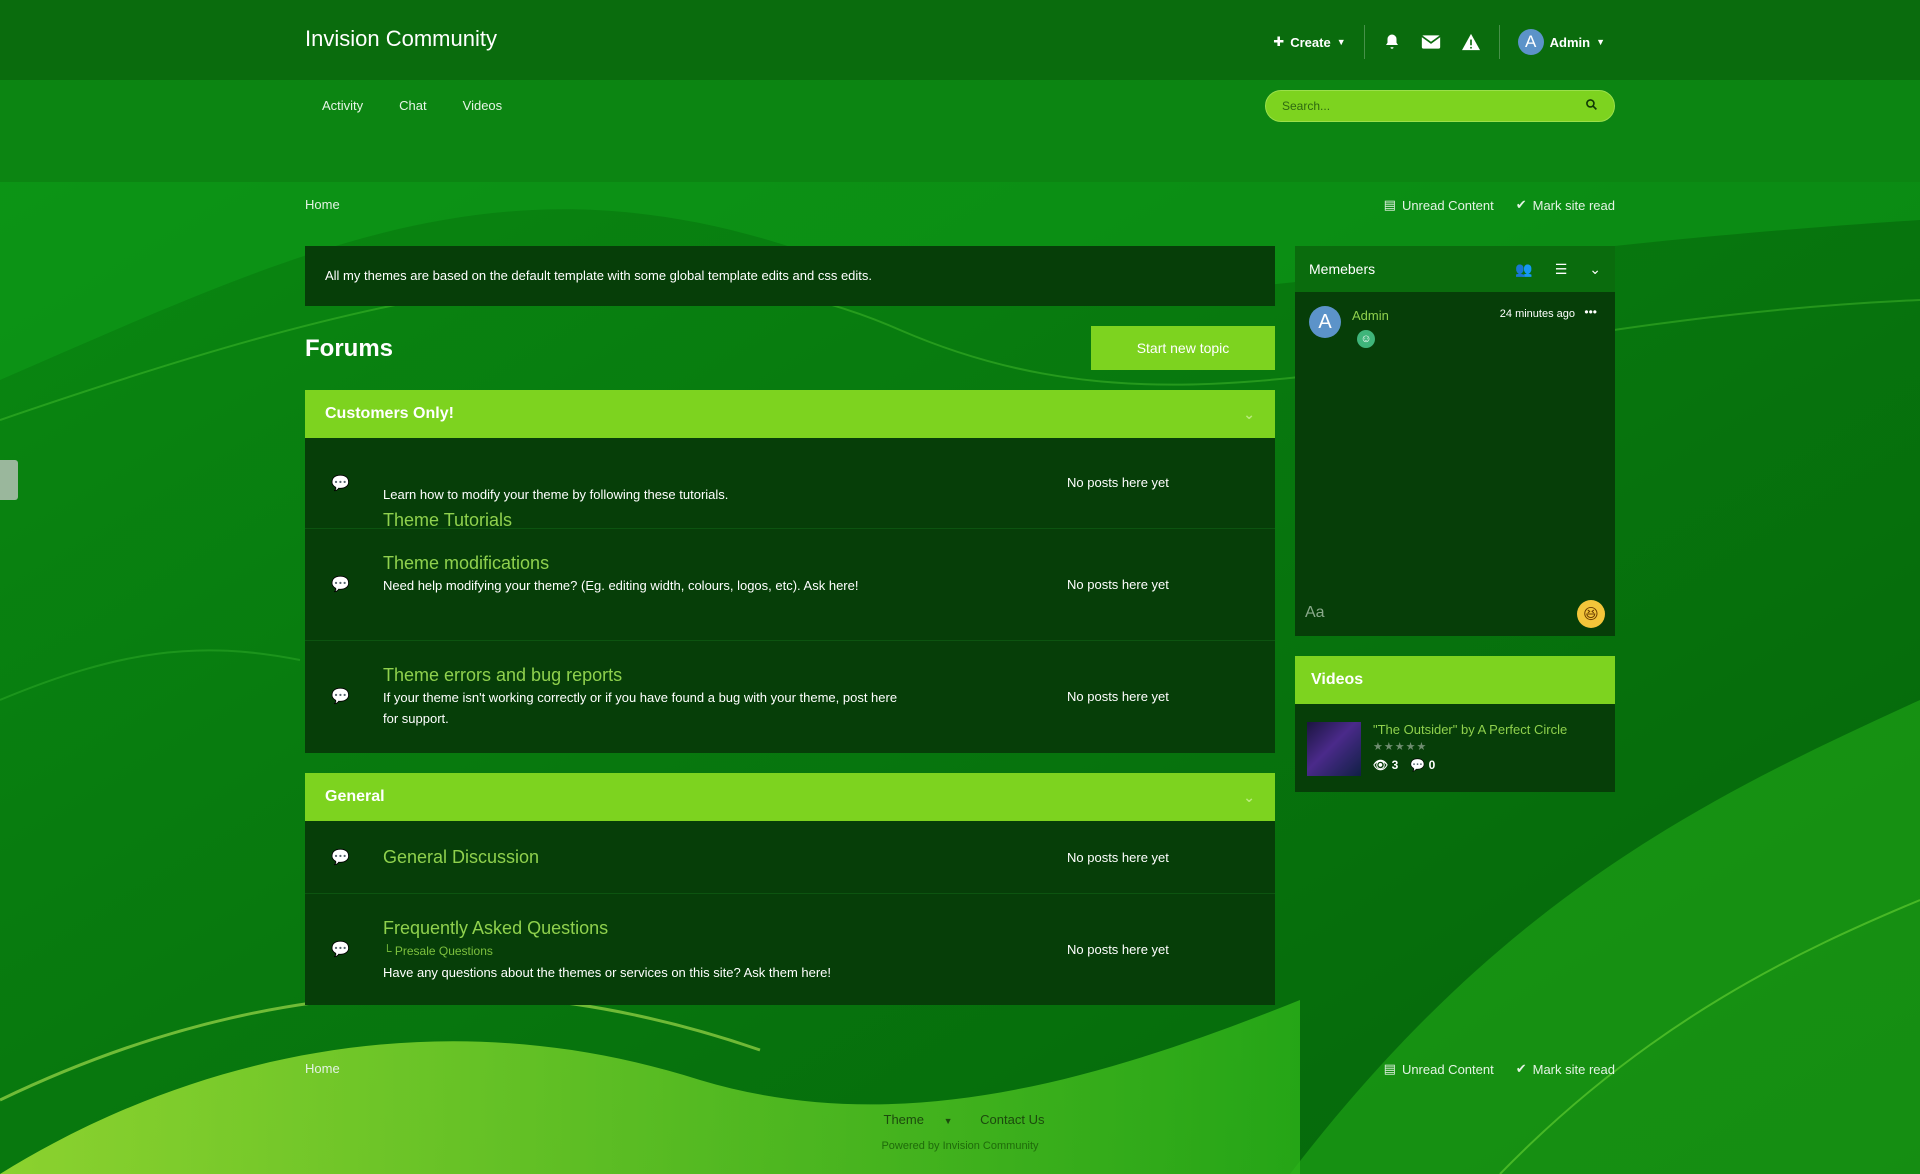 The width and height of the screenshot is (1920, 1174). What do you see at coordinates (1334, 749) in the screenshot?
I see `video-thumbnail` at bounding box center [1334, 749].